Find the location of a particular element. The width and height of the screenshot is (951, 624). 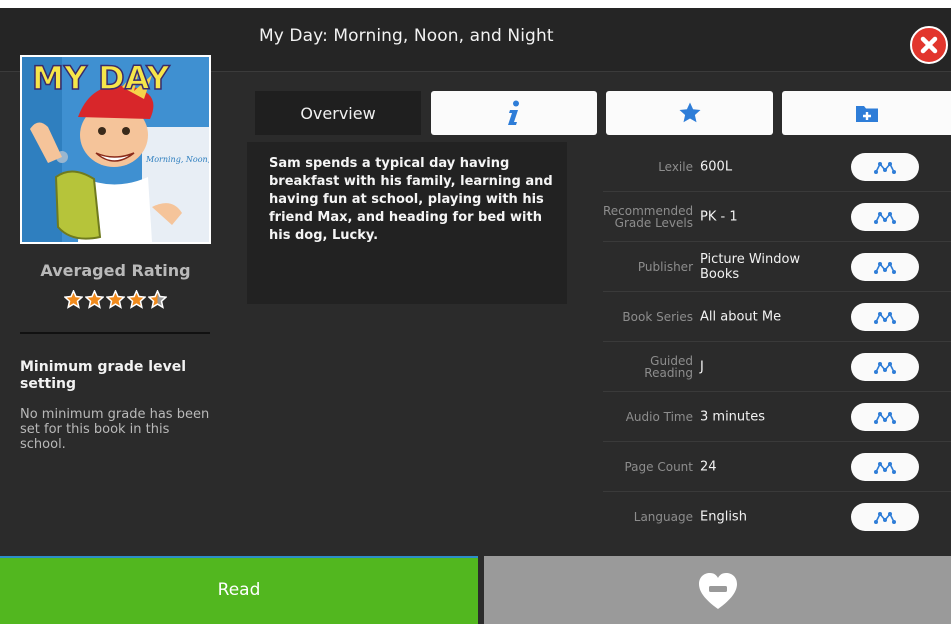

detail-row: Publisher Picture Window Books is located at coordinates (777, 267).